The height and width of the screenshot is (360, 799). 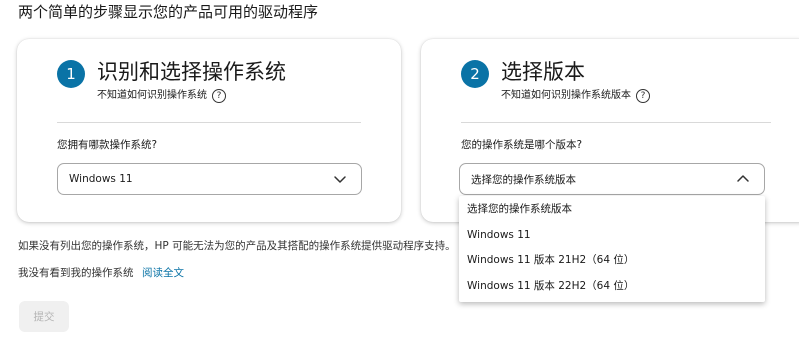 What do you see at coordinates (209, 179) in the screenshot?
I see `os-select: Windows 11` at bounding box center [209, 179].